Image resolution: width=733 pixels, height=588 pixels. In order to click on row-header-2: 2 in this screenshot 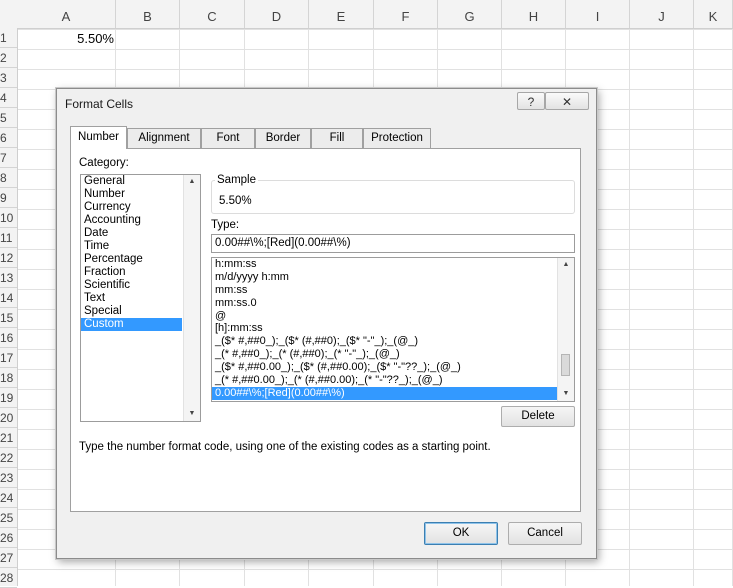, I will do `click(8, 58)`.